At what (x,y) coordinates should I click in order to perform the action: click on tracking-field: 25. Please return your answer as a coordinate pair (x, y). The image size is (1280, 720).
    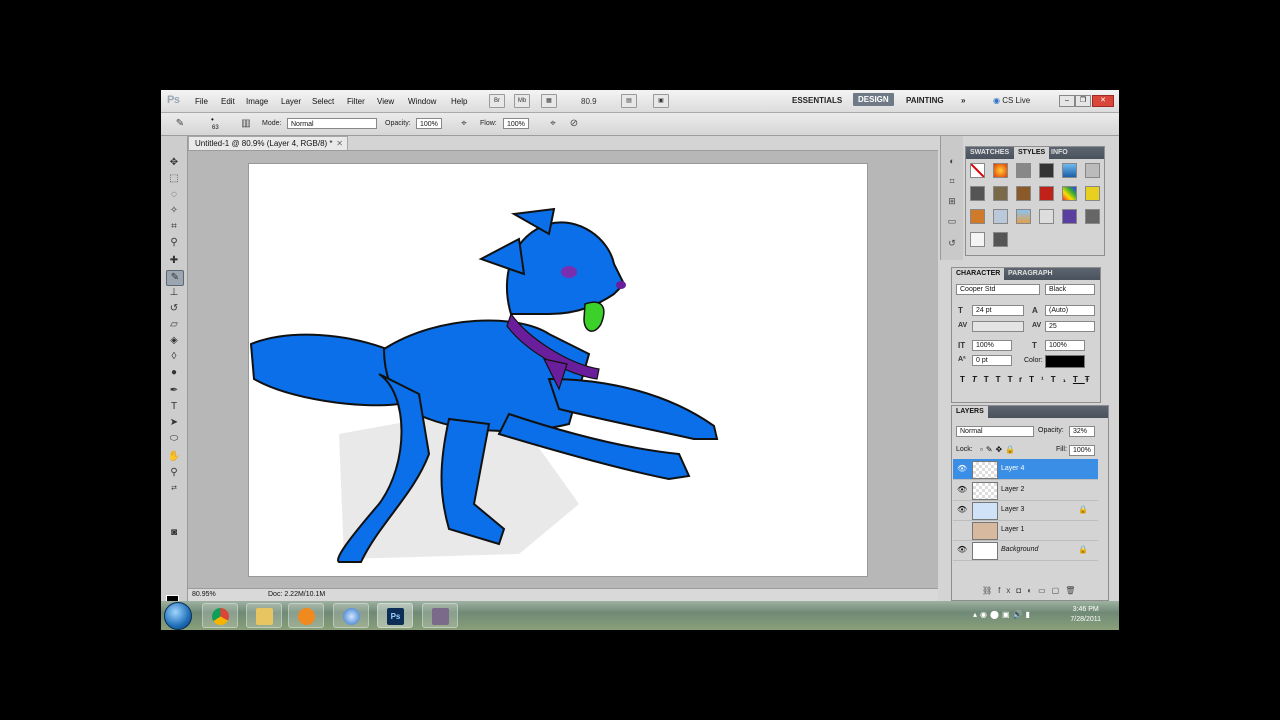
    Looking at the image, I should click on (1070, 326).